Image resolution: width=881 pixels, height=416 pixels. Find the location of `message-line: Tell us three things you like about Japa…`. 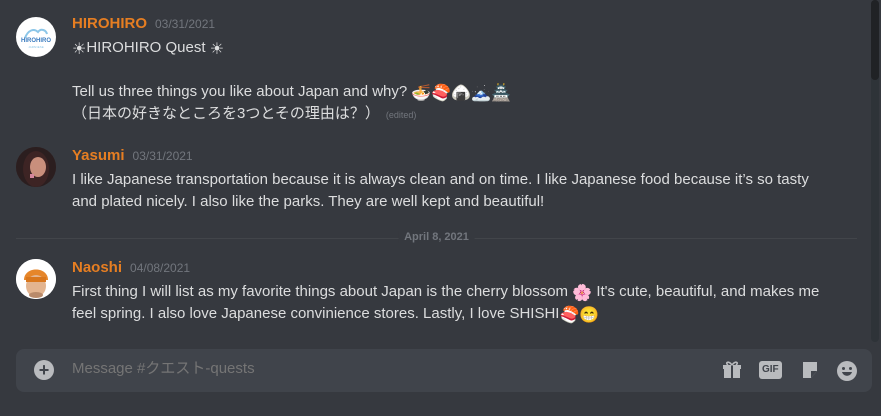

message-line: Tell us three things you like about Japa… is located at coordinates (469, 92).